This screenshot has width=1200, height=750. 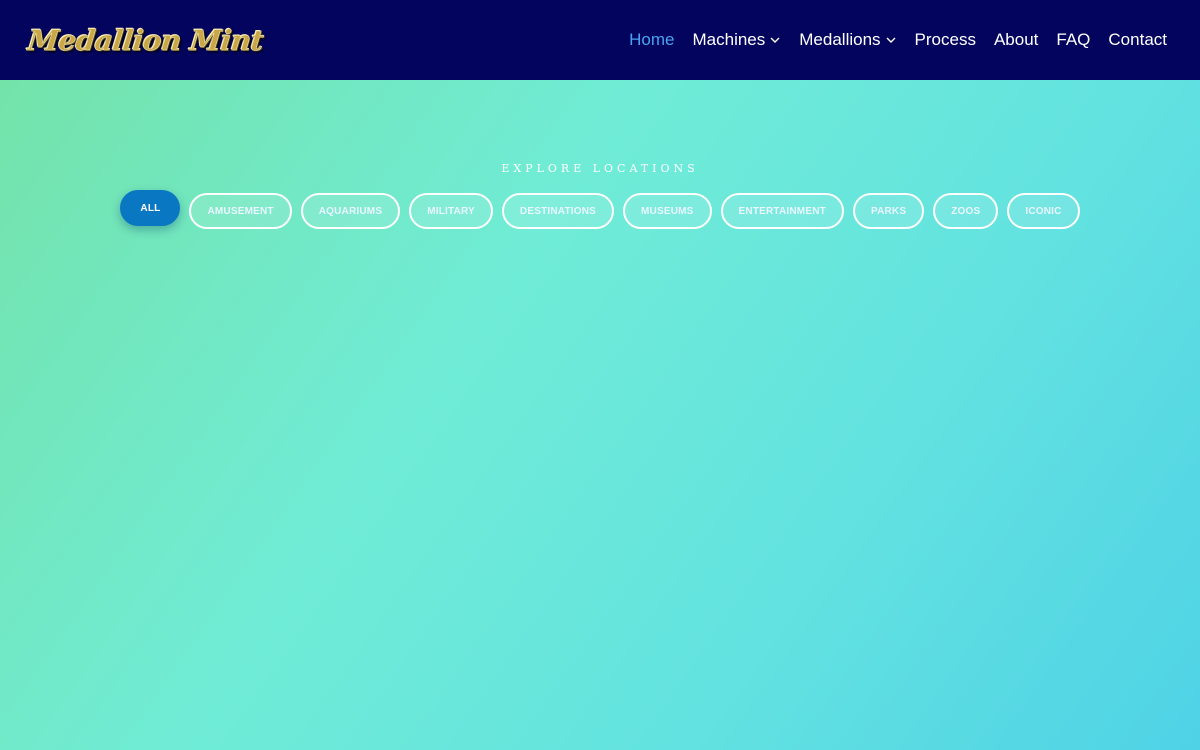 What do you see at coordinates (667, 211) in the screenshot?
I see `filter-museums-button: MUSEUMS` at bounding box center [667, 211].